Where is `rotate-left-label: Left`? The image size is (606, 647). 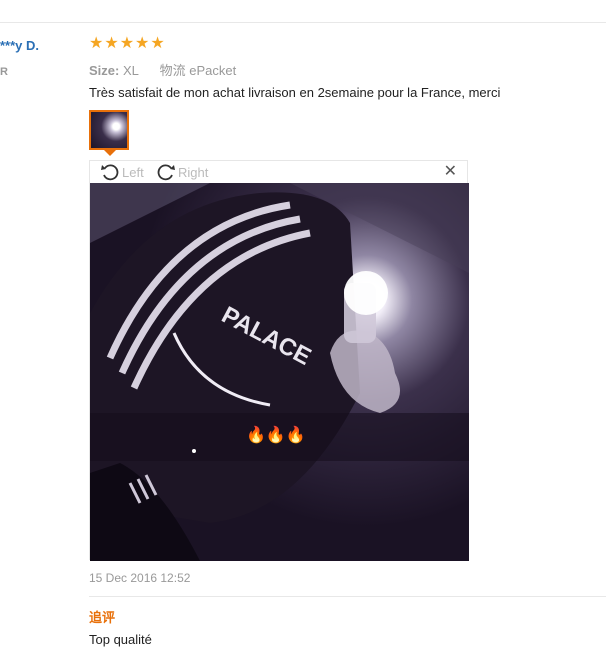
rotate-left-label: Left is located at coordinates (133, 172).